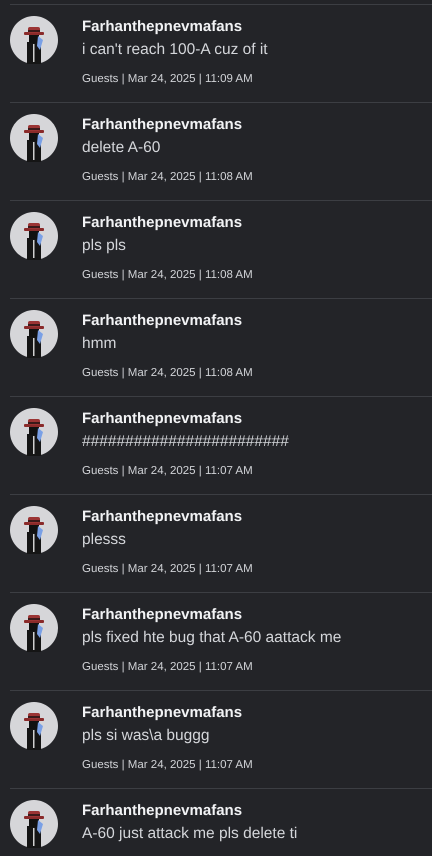  What do you see at coordinates (146, 736) in the screenshot?
I see `message-text: pls si was\a buggg` at bounding box center [146, 736].